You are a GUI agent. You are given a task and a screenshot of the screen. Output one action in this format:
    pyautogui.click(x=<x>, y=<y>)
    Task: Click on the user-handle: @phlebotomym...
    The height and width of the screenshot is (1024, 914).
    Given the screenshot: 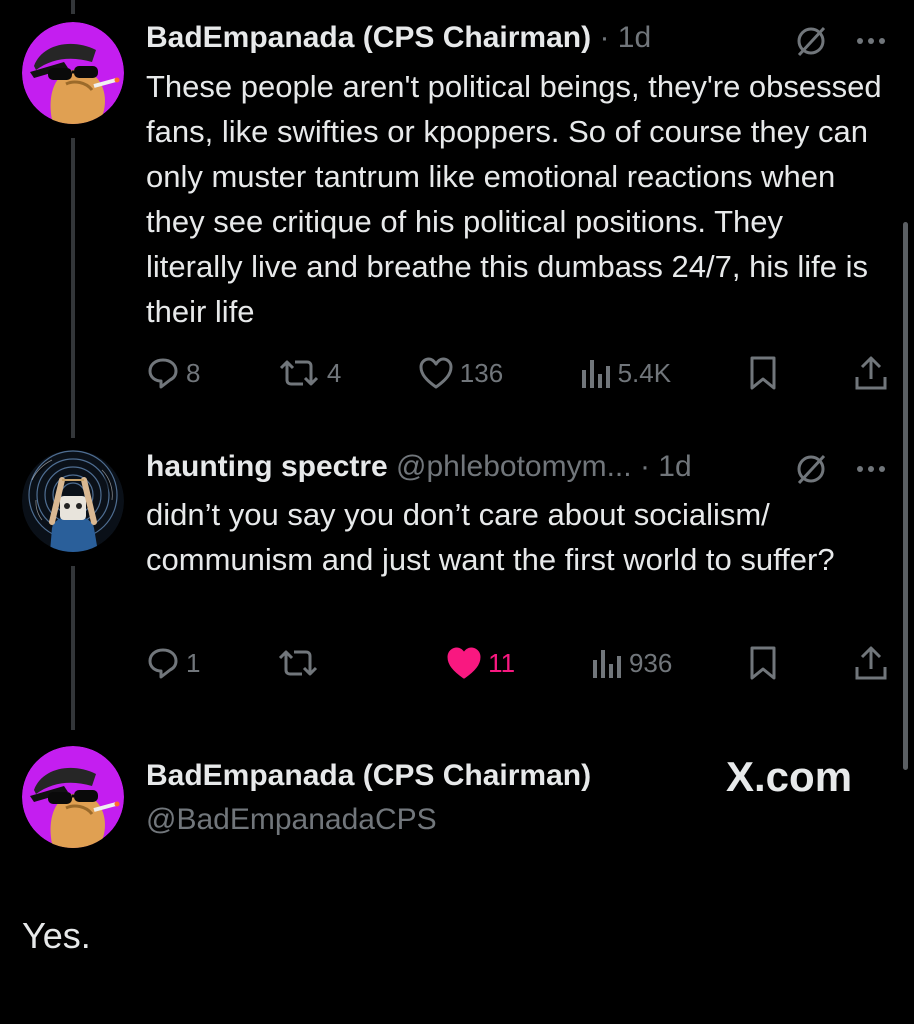 What is the action you would take?
    pyautogui.click(x=514, y=466)
    